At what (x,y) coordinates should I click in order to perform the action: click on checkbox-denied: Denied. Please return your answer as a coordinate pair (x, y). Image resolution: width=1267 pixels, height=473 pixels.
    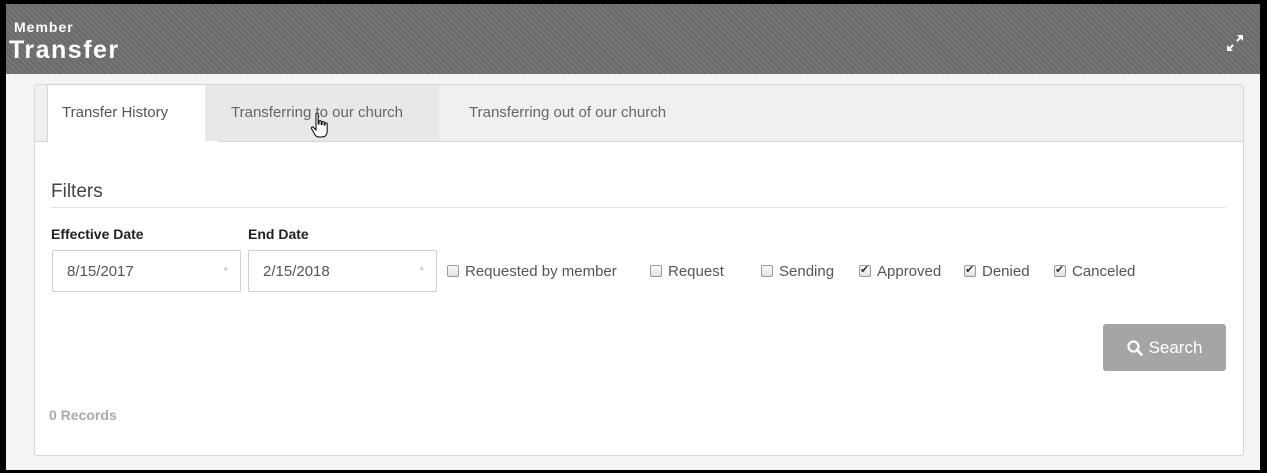
    Looking at the image, I should click on (997, 271).